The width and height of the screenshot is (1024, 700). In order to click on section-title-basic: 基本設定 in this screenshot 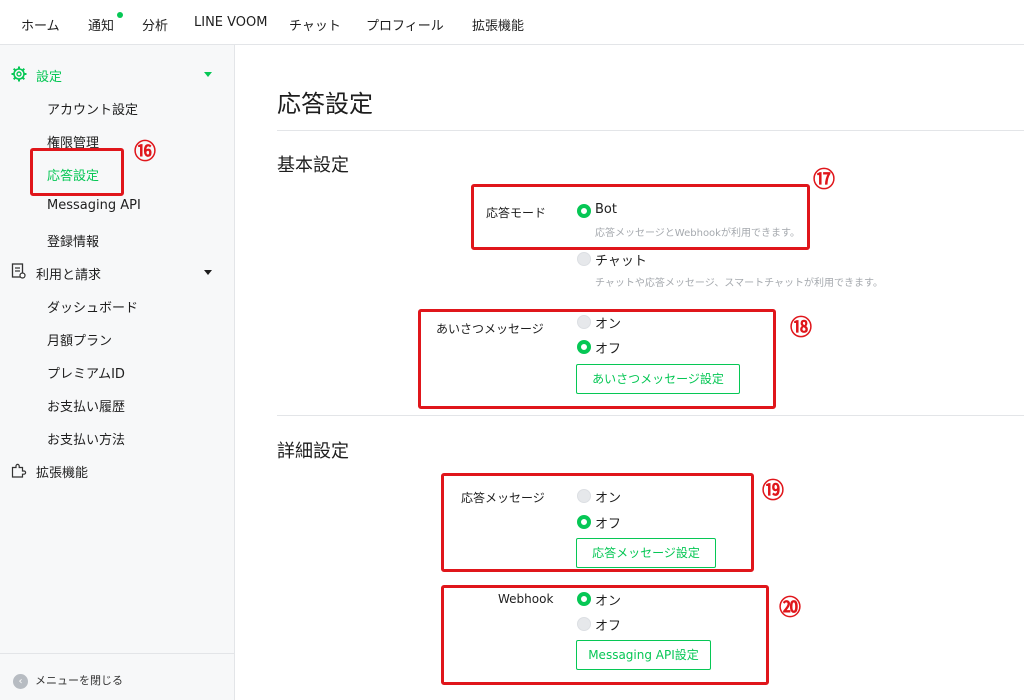, I will do `click(313, 165)`.